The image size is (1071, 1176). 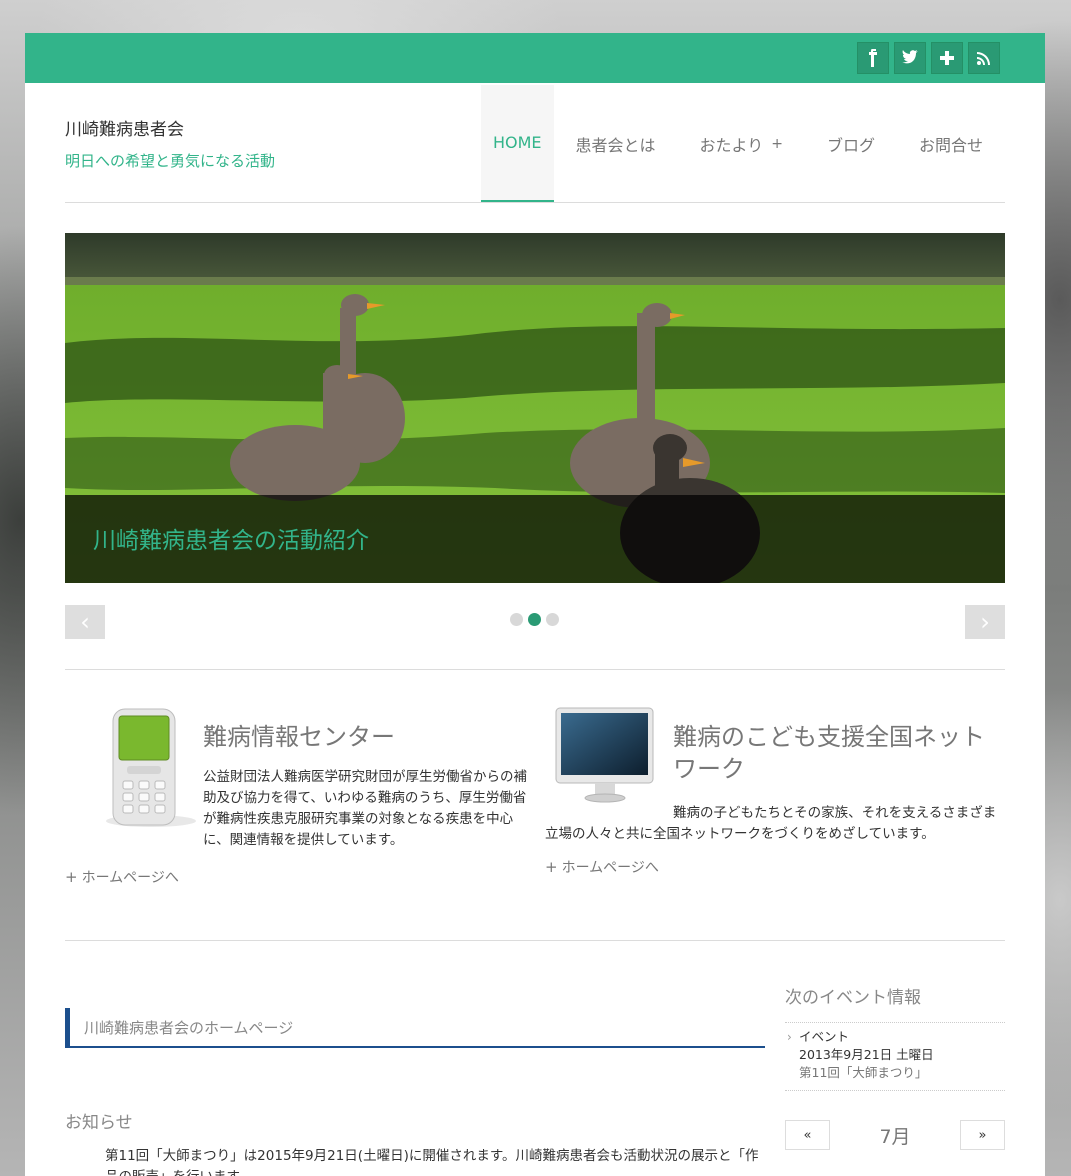 I want to click on feature-children-network: 難病のこども支援全国ネットワーク, so click(x=838, y=753).